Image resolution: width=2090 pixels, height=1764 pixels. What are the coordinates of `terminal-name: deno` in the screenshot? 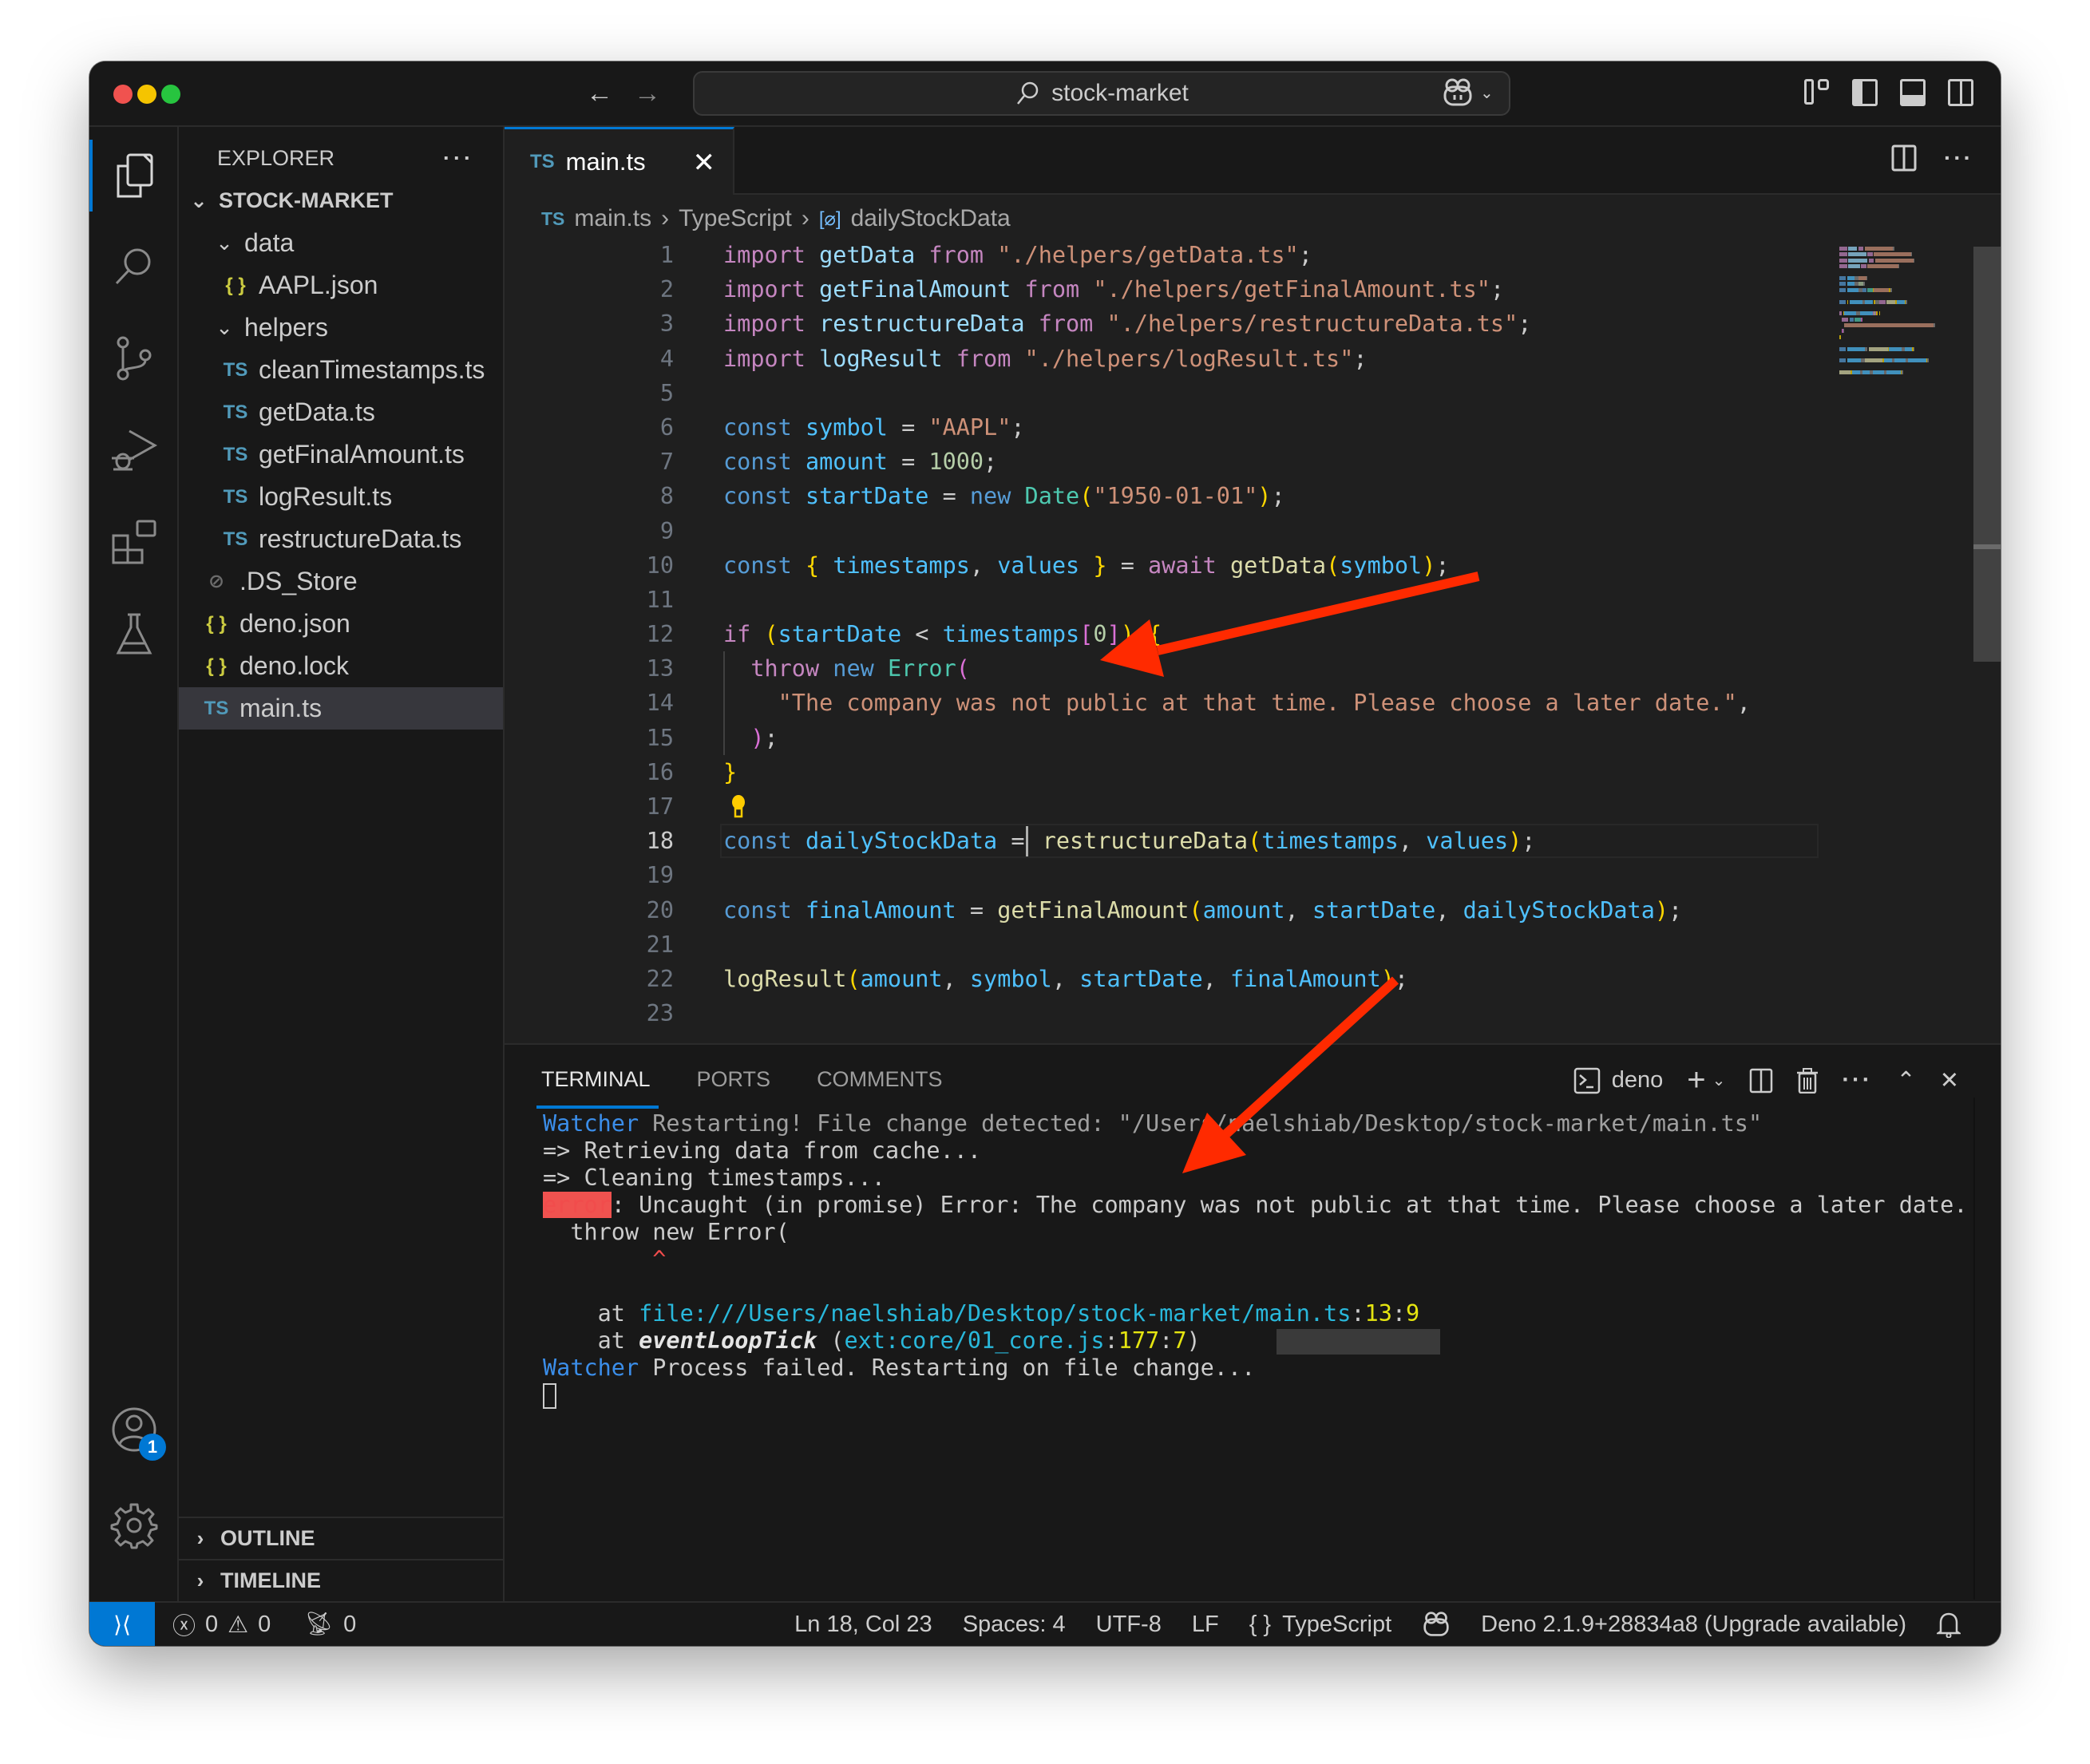 It's located at (1638, 1081).